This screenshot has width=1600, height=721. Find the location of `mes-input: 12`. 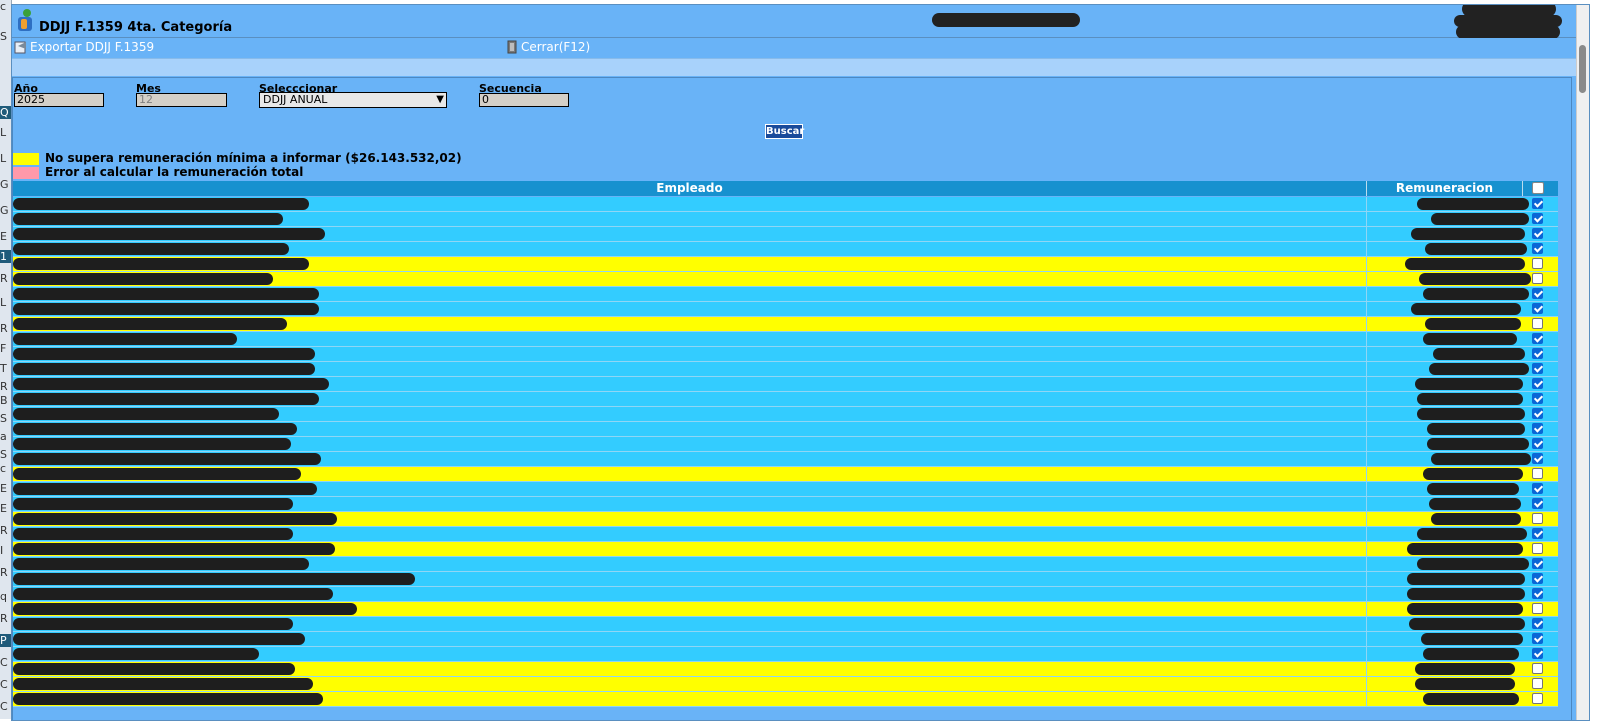

mes-input: 12 is located at coordinates (181, 100).